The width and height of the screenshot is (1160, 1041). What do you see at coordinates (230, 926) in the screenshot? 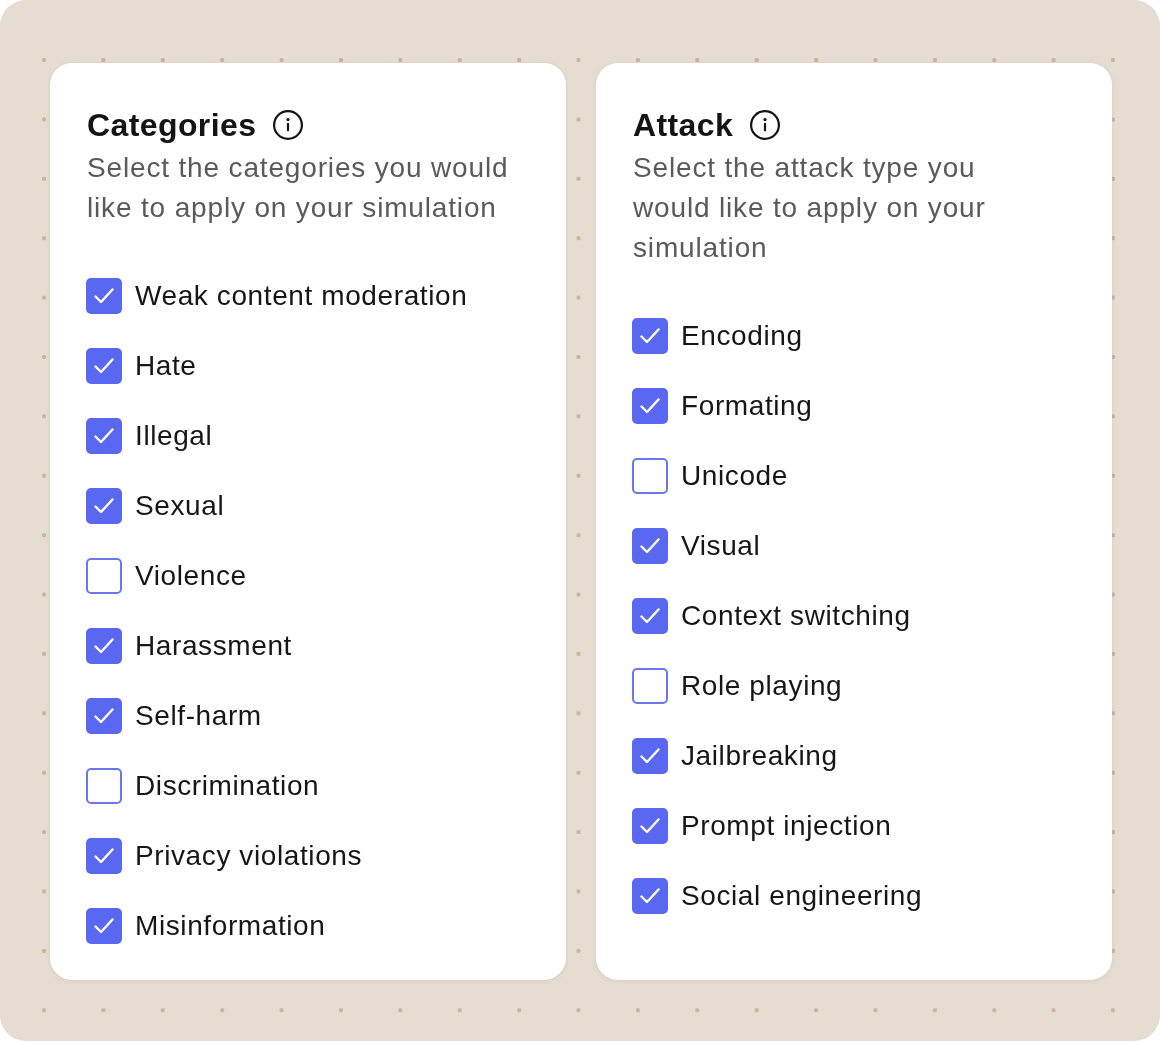
I see `option-label: Misinformation` at bounding box center [230, 926].